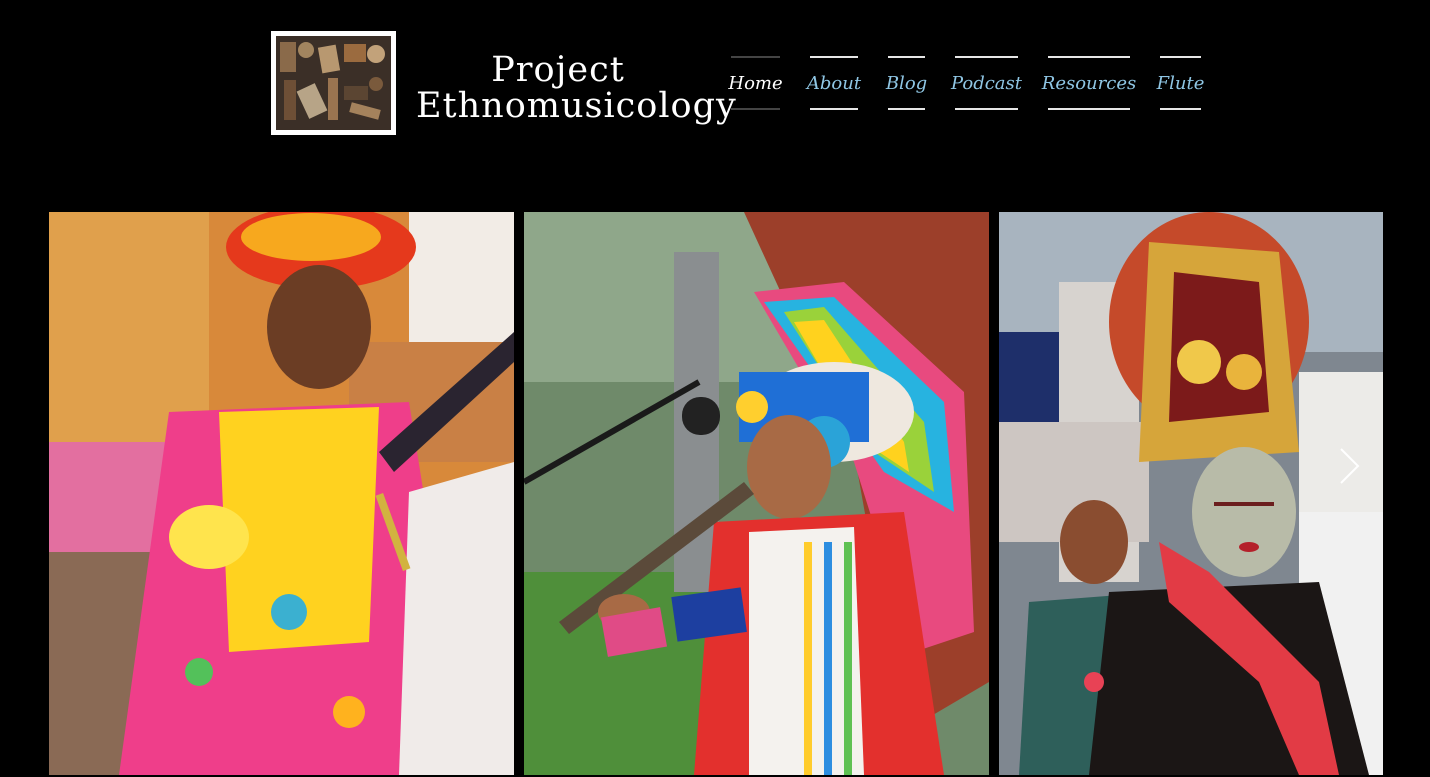 The image size is (1430, 777). I want to click on gallery-next-button, so click(1349, 466).